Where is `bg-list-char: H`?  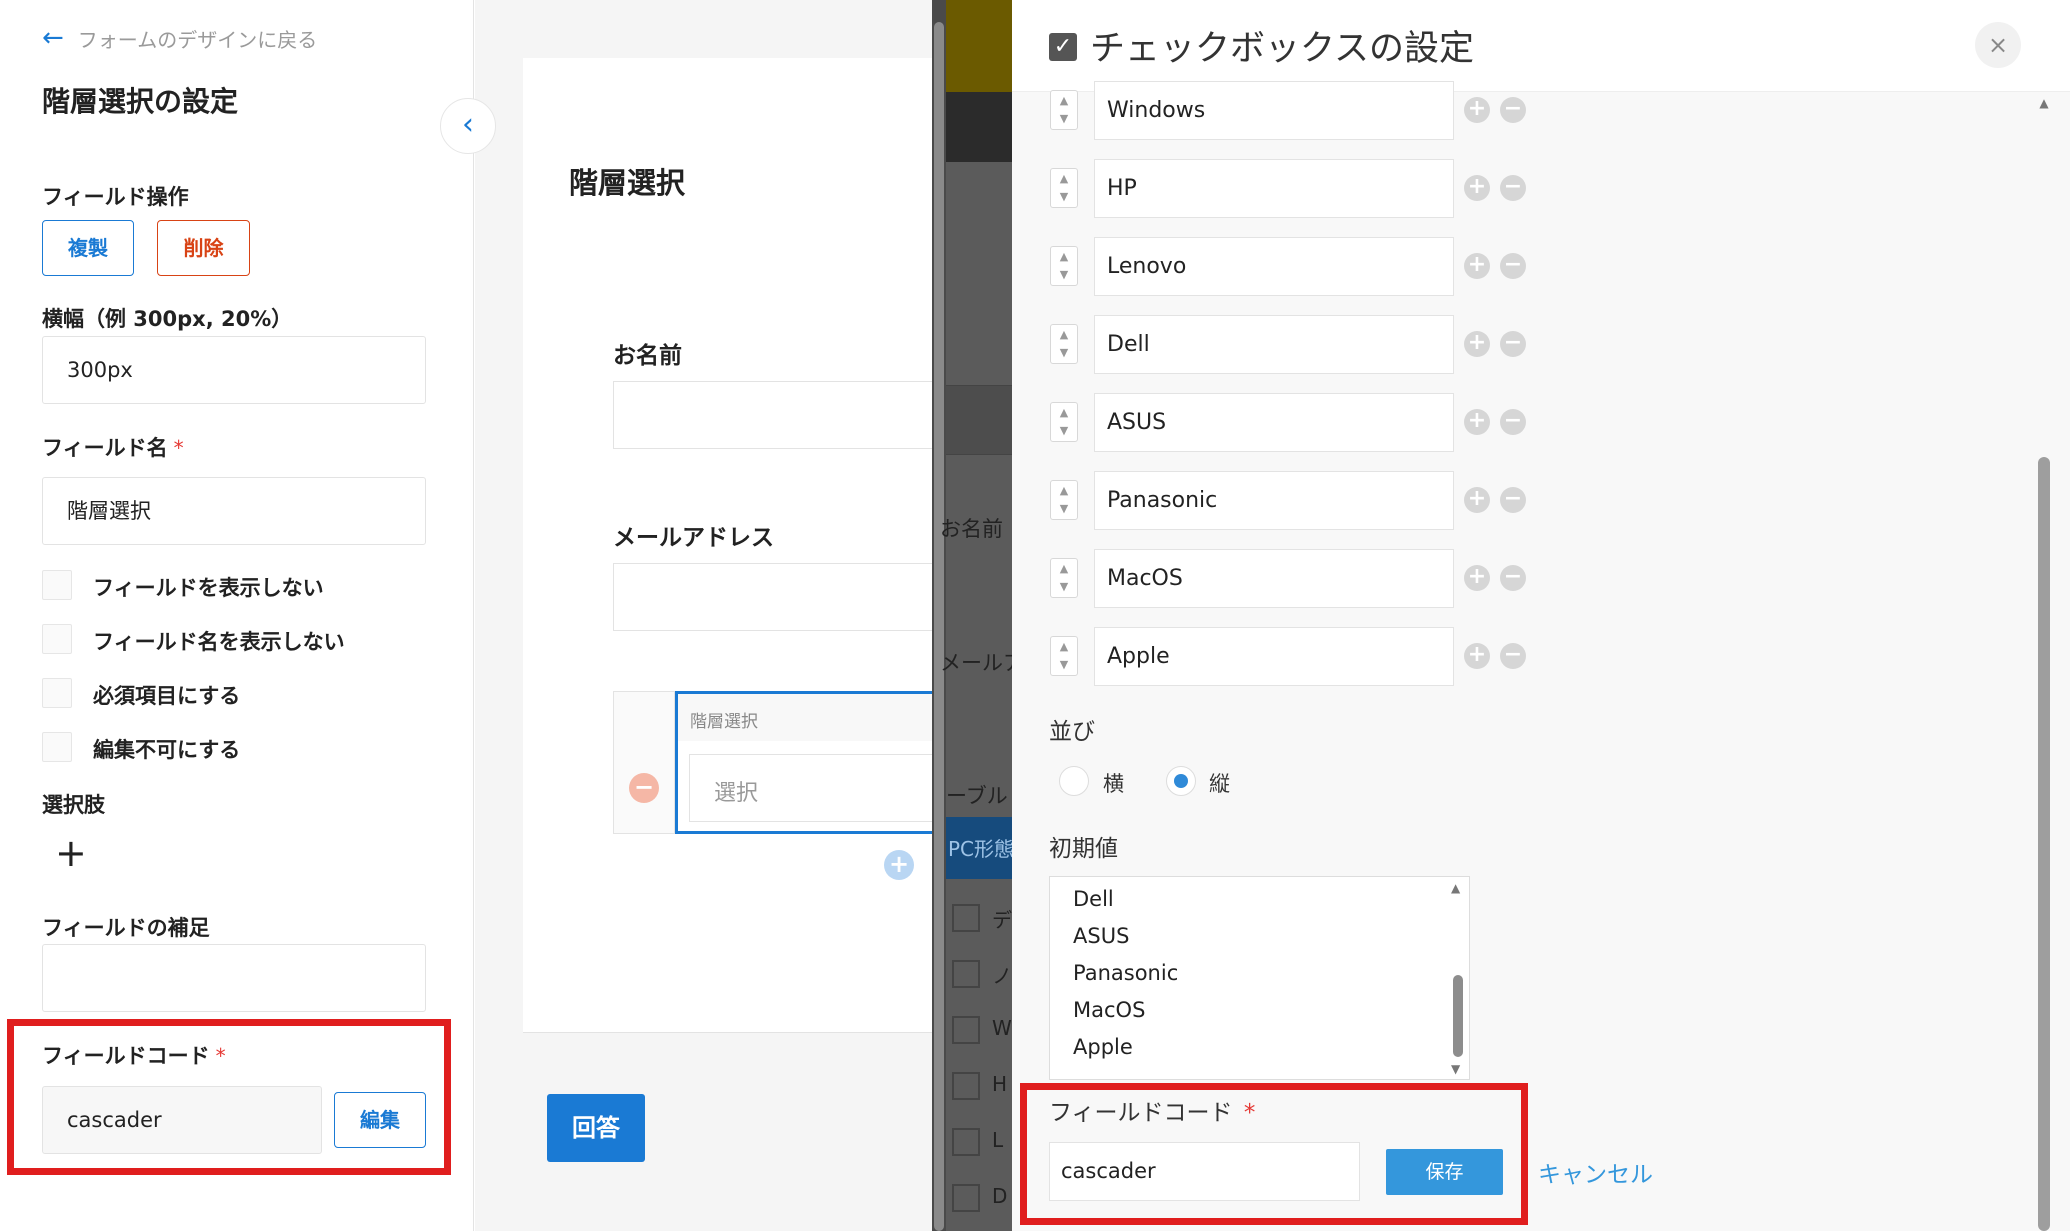
bg-list-char: H is located at coordinates (1000, 1084).